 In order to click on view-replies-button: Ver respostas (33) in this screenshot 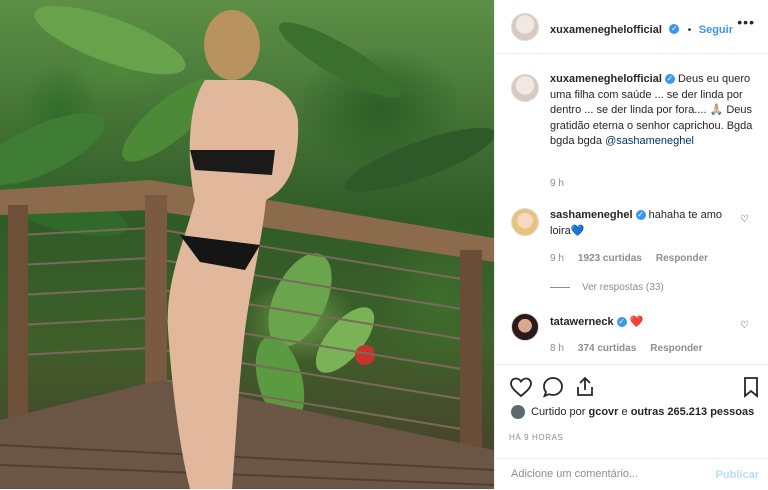, I will do `click(607, 287)`.